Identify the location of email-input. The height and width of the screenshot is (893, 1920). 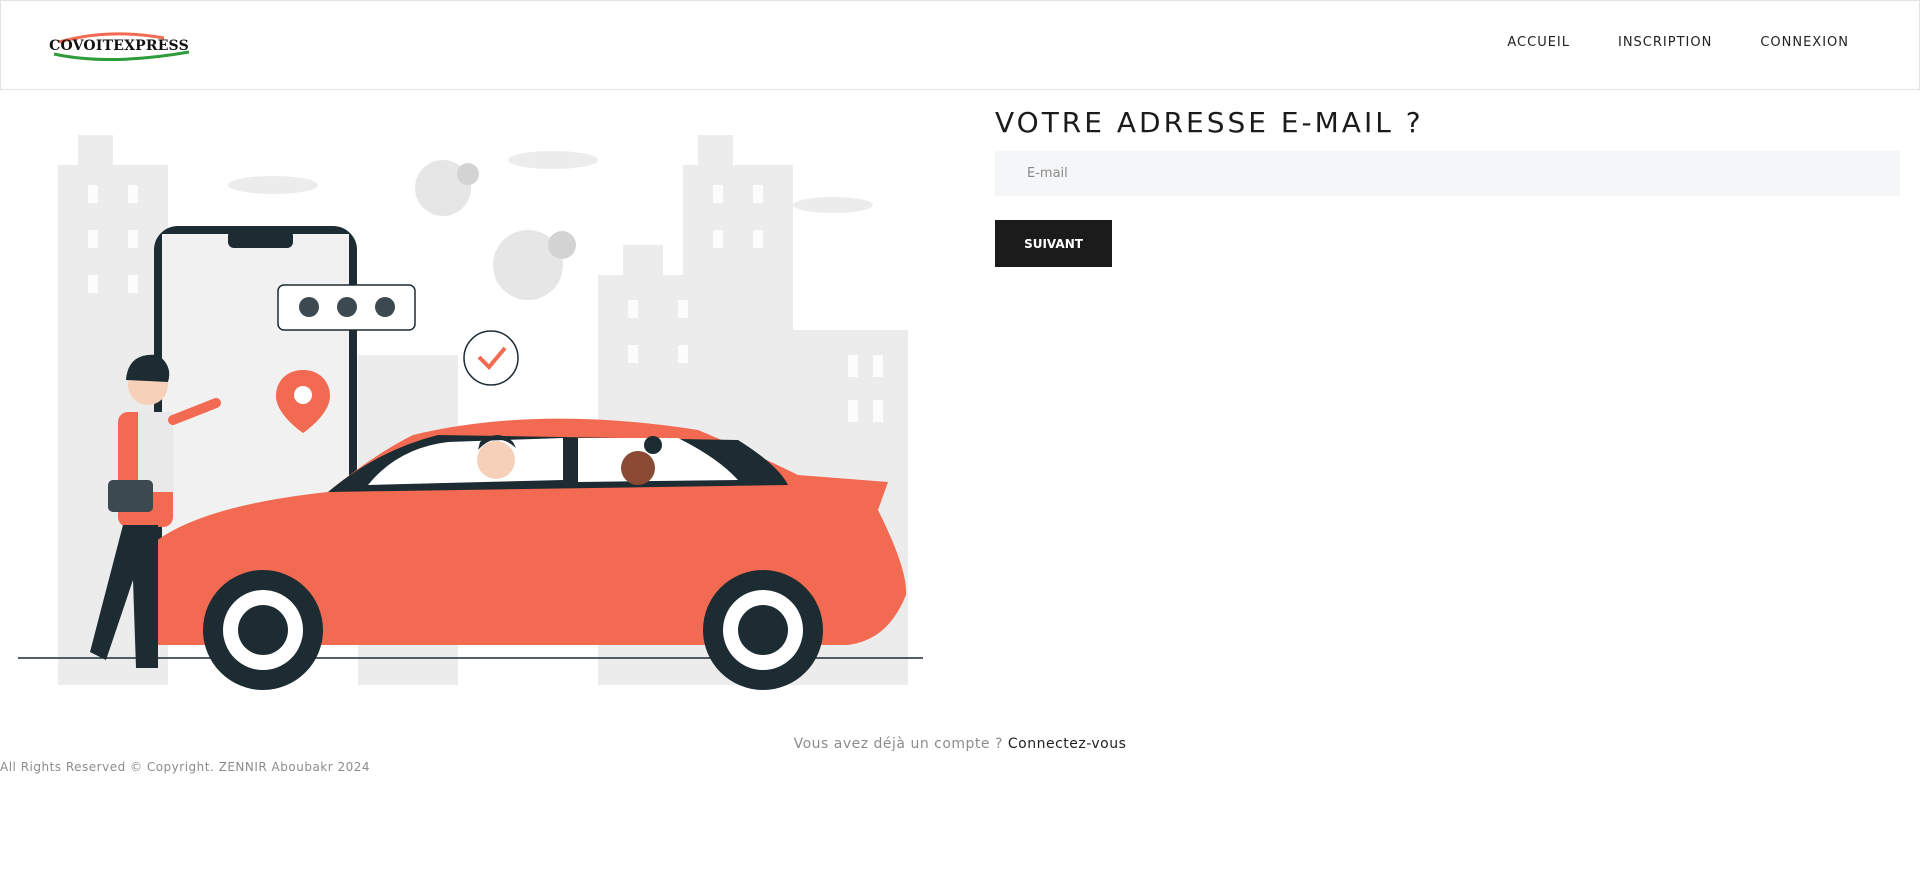
(1447, 173).